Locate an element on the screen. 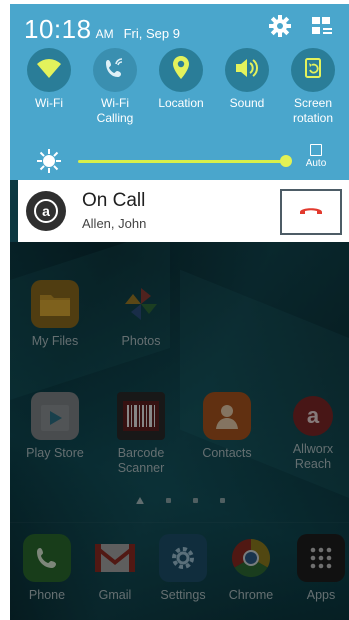  notification-subtitle: Allen, John is located at coordinates (114, 223).